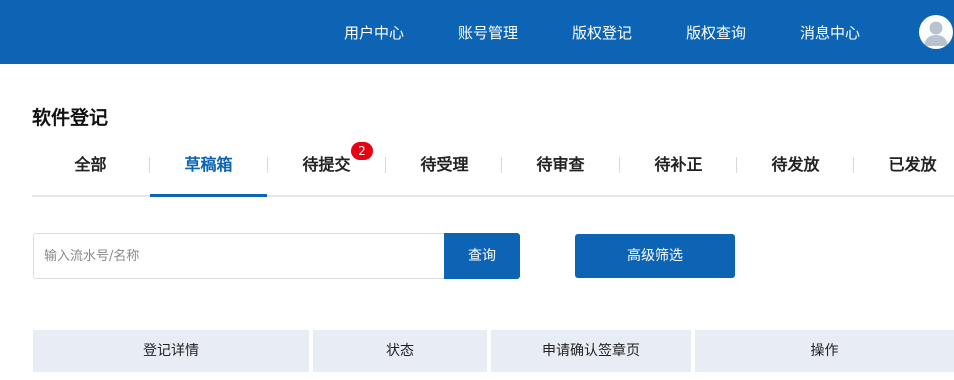  I want to click on search-field, so click(238, 256).